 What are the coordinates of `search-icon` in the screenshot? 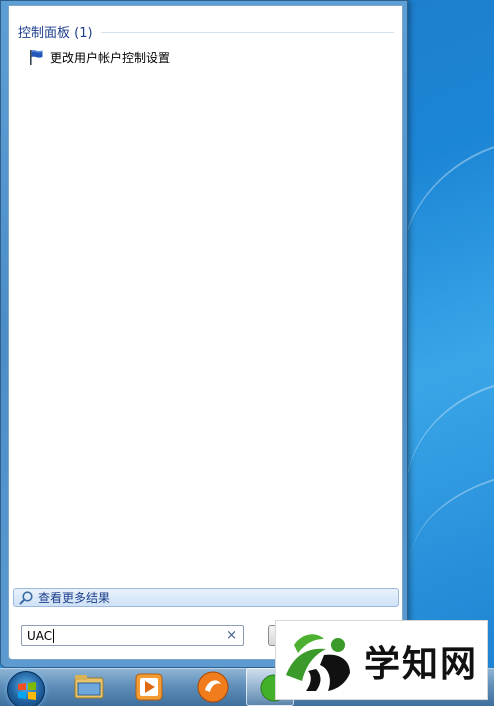 It's located at (26, 597).